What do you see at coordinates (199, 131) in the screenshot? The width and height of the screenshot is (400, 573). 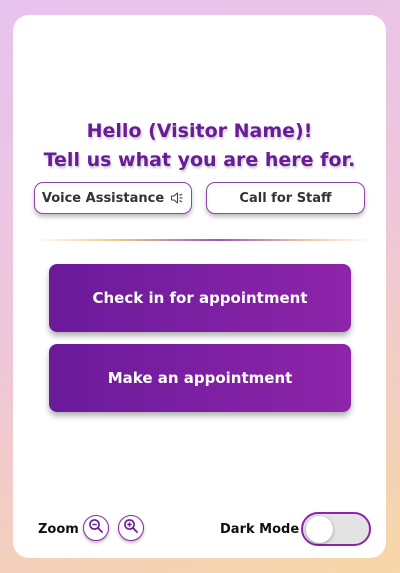 I see `greeting-text: Hello (Visitor Name)!` at bounding box center [199, 131].